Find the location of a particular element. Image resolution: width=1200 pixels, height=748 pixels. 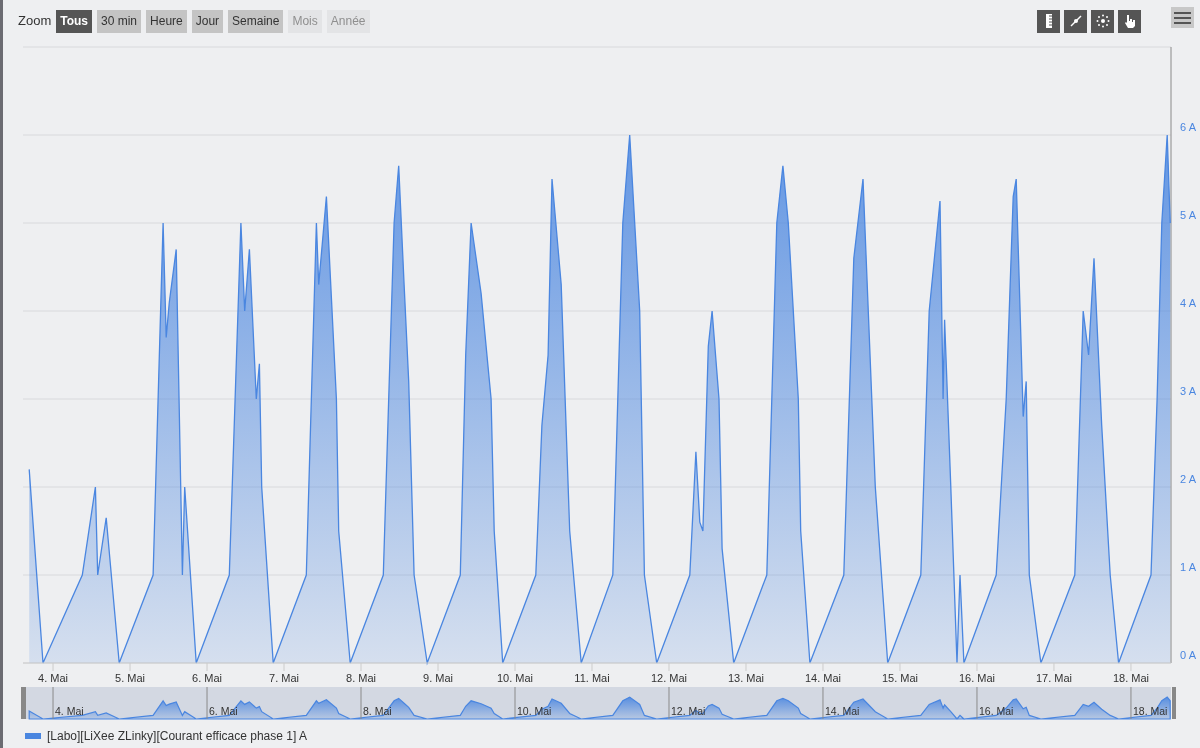

navigator-label: 16. Mai is located at coordinates (996, 711).